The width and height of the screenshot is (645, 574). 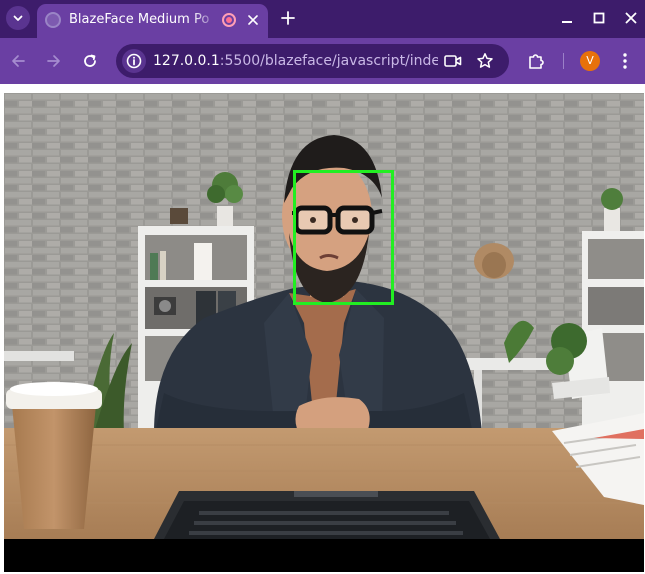 What do you see at coordinates (53, 20) in the screenshot?
I see `globe-icon` at bounding box center [53, 20].